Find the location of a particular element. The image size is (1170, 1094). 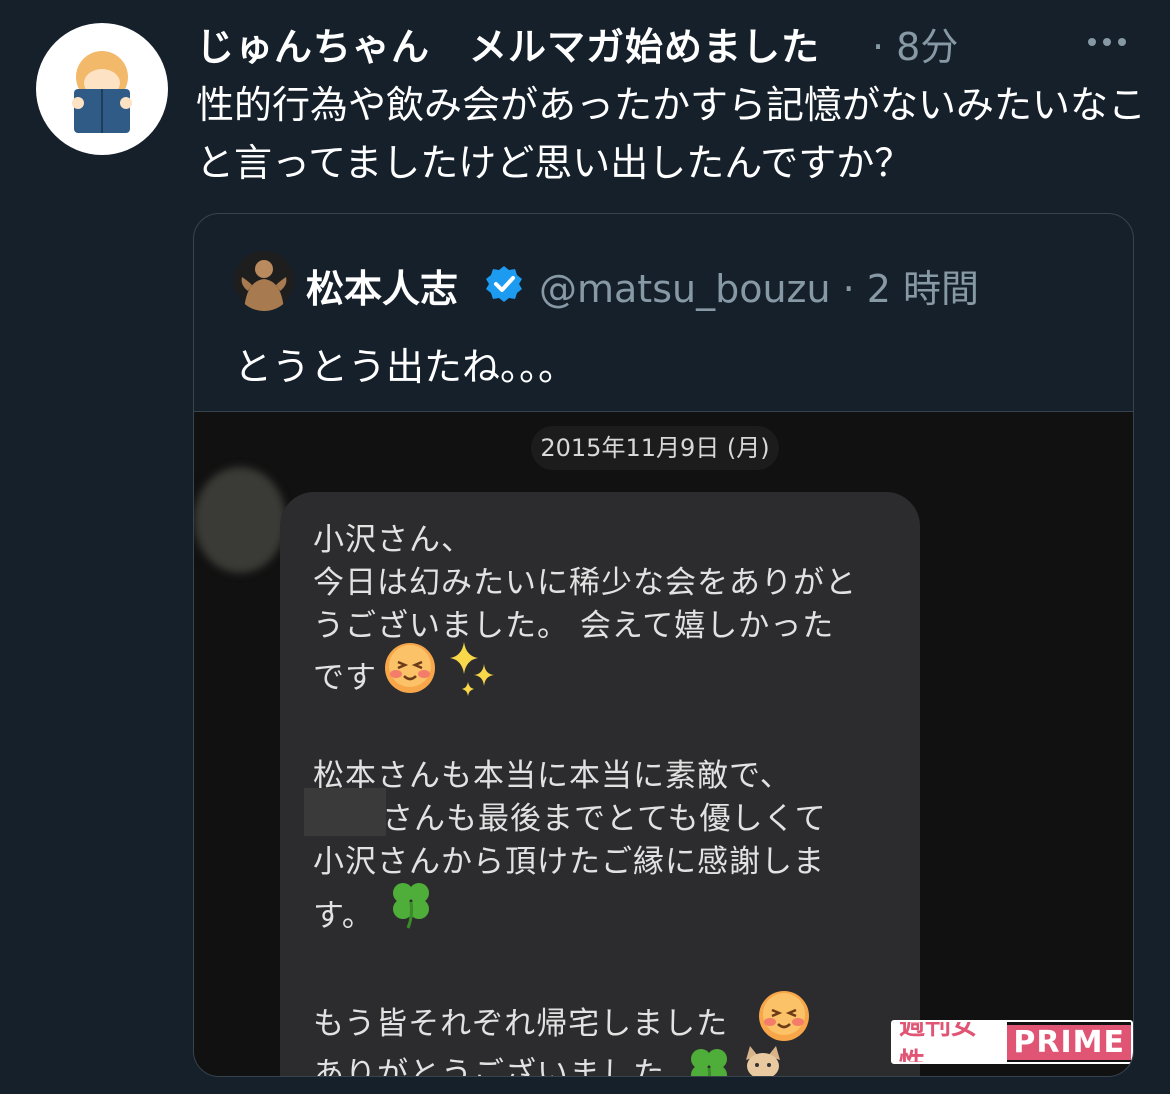

chat-date-pill: 2015年11月9日 (月) is located at coordinates (655, 448).